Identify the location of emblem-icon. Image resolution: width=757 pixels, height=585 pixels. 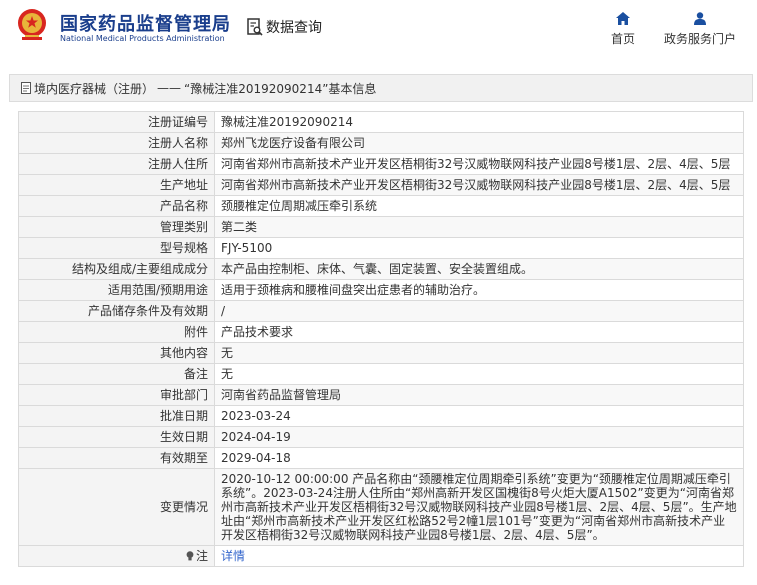
(32, 24).